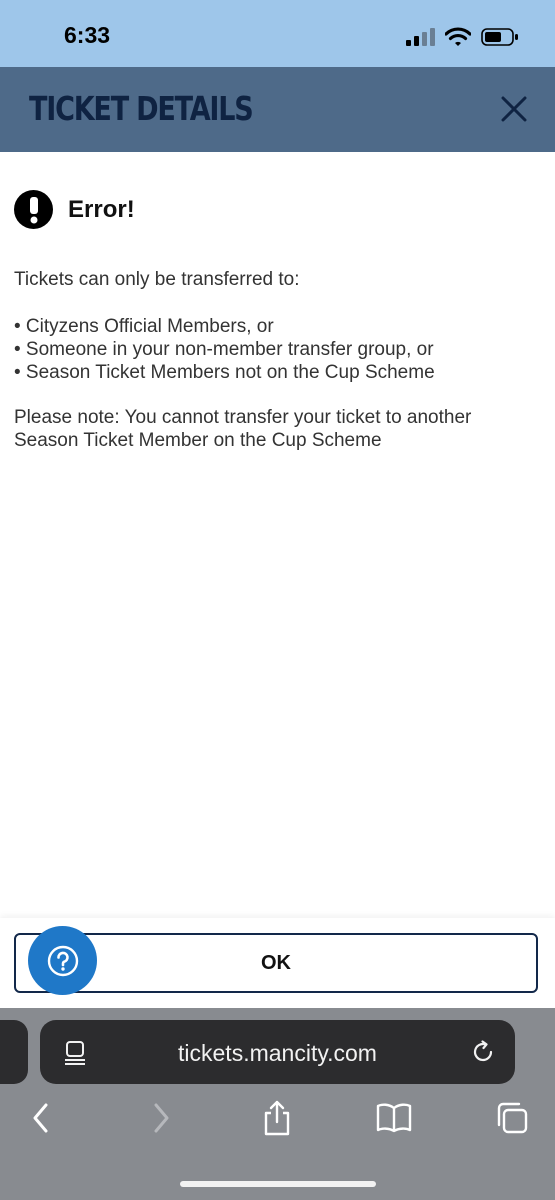 The width and height of the screenshot is (555, 1200). Describe the element at coordinates (141, 108) in the screenshot. I see `page-title: TICKET DETAILS` at that location.